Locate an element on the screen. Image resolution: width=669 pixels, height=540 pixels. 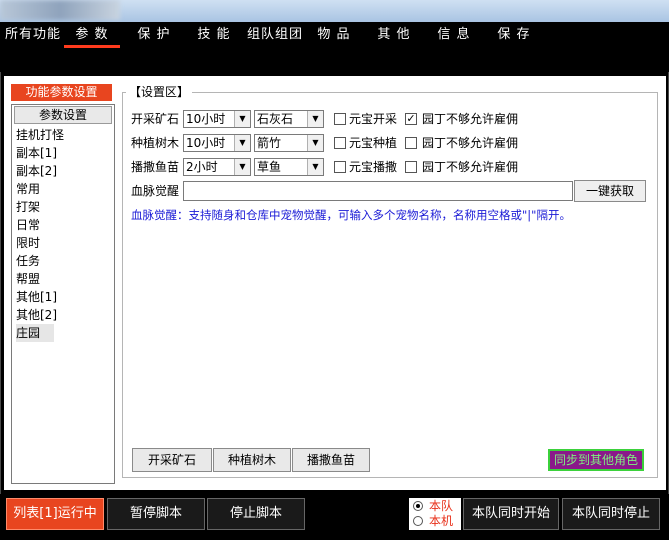
team-stop-all-button: 本队同时停止 is located at coordinates (611, 514).